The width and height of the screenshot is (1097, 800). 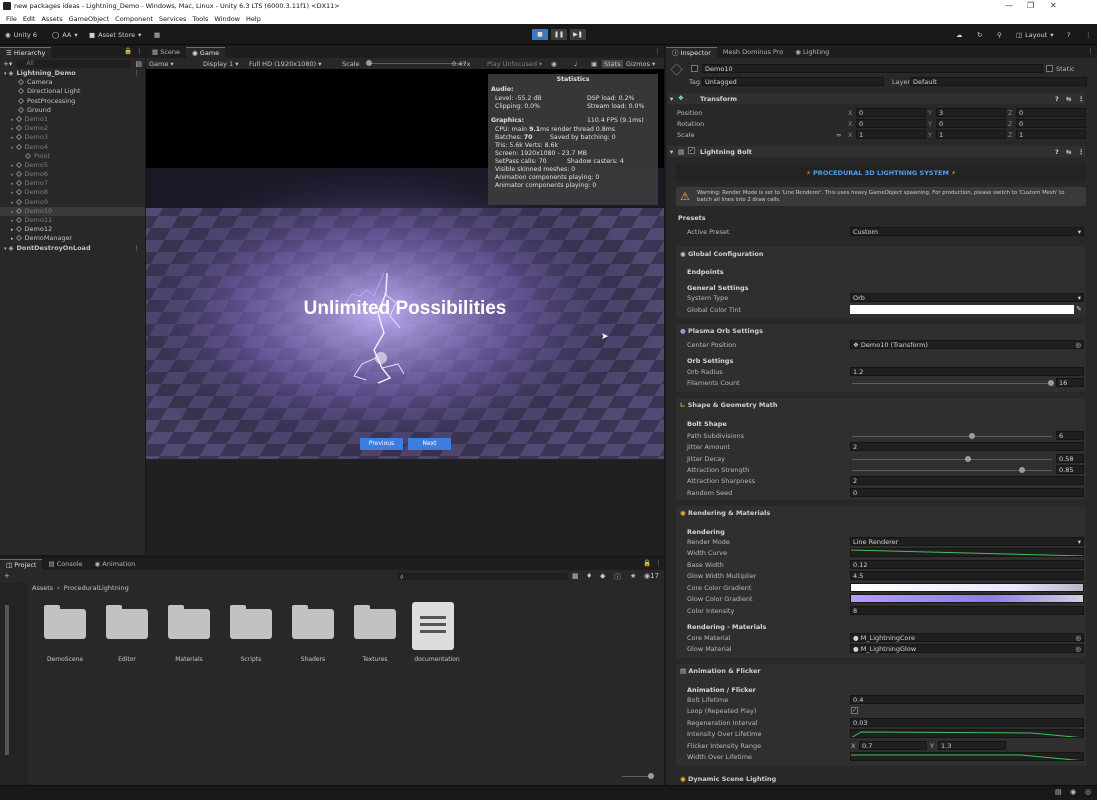 I want to click on filter-icon: ▤, so click(x=138, y=64).